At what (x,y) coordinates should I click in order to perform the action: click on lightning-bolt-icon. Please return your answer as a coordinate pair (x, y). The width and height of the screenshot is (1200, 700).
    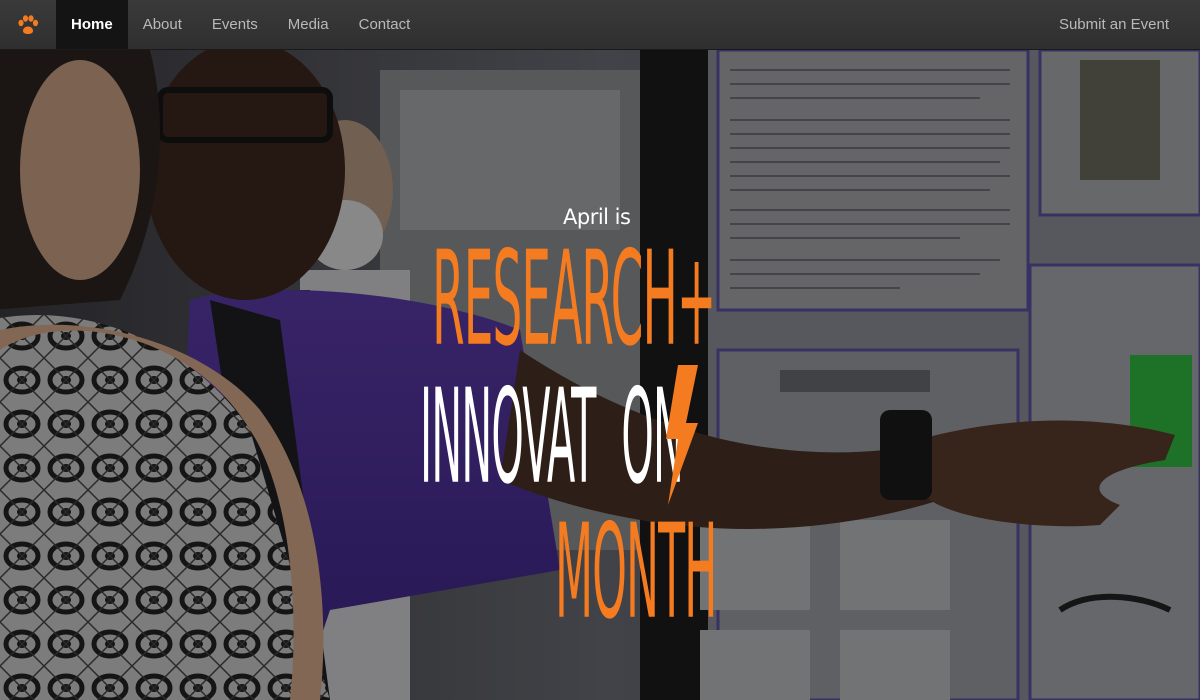
    Looking at the image, I should click on (682, 435).